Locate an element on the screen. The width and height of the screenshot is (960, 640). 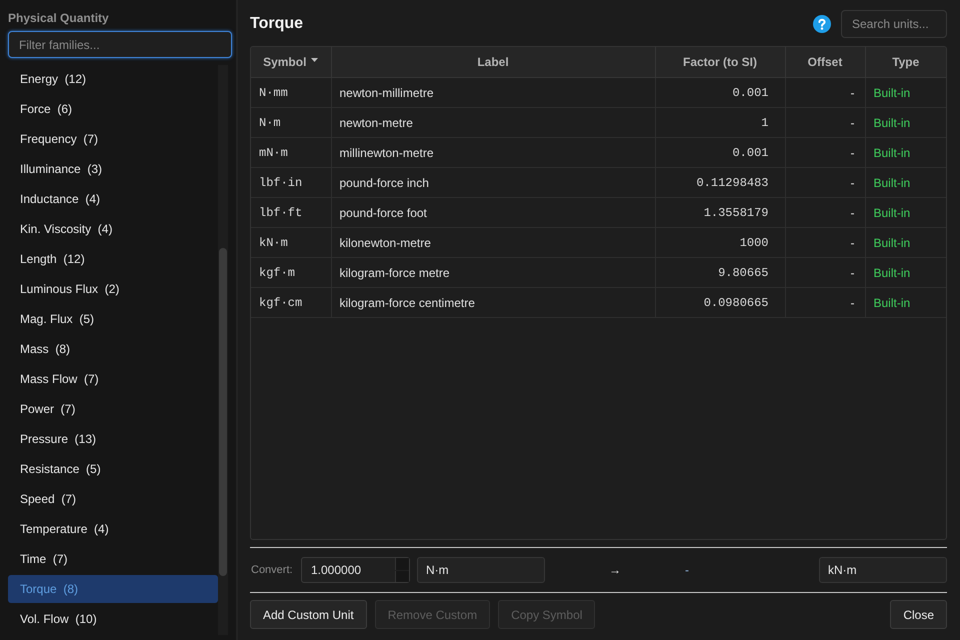
symbol-cell: lbf·in is located at coordinates (291, 183).